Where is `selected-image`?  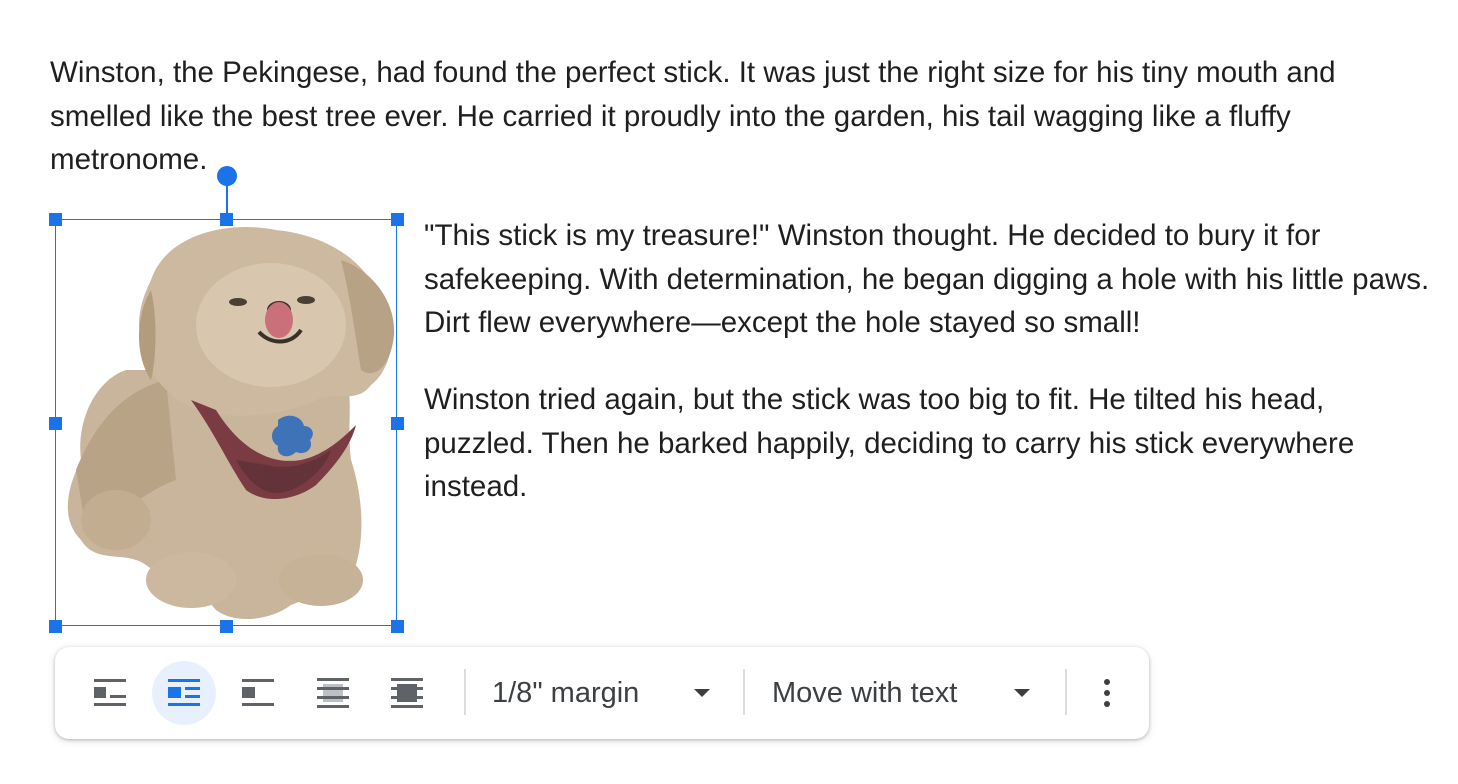
selected-image is located at coordinates (226, 422).